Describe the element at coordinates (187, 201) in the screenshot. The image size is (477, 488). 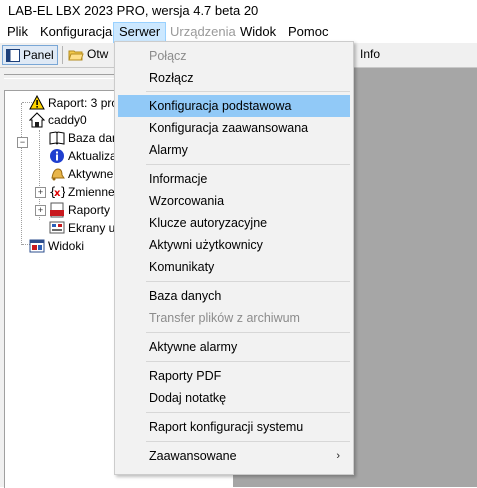
I see `menu-item-label: Wzorcowania` at that location.